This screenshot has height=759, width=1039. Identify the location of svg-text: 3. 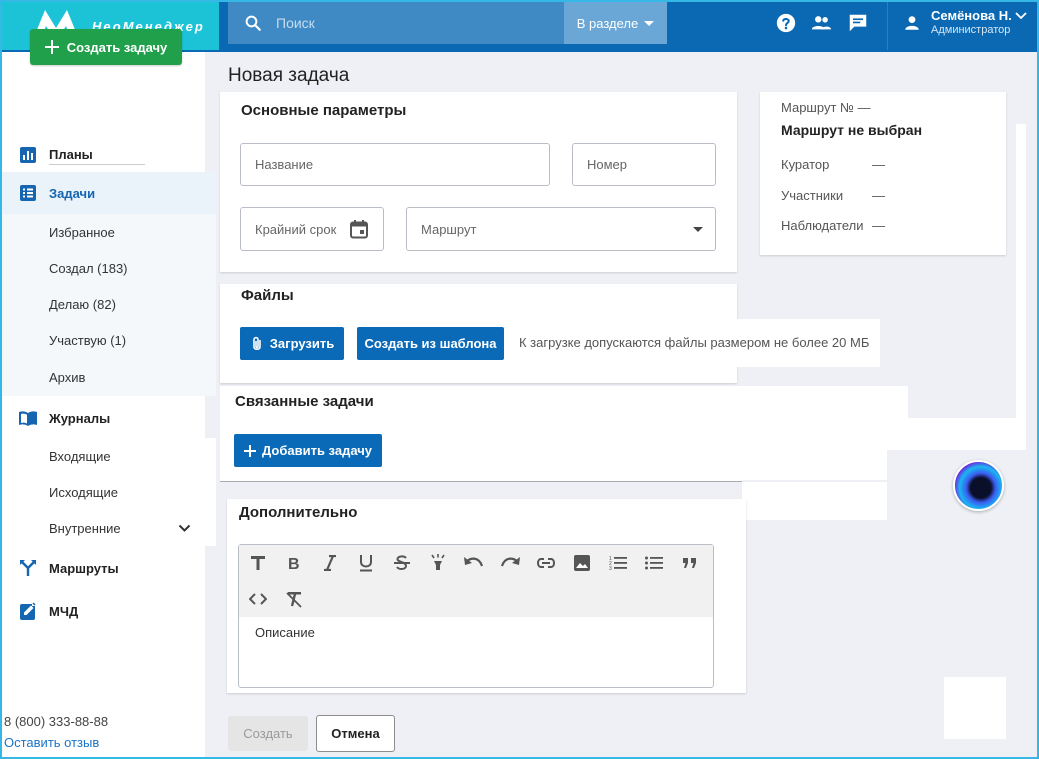
(610, 568).